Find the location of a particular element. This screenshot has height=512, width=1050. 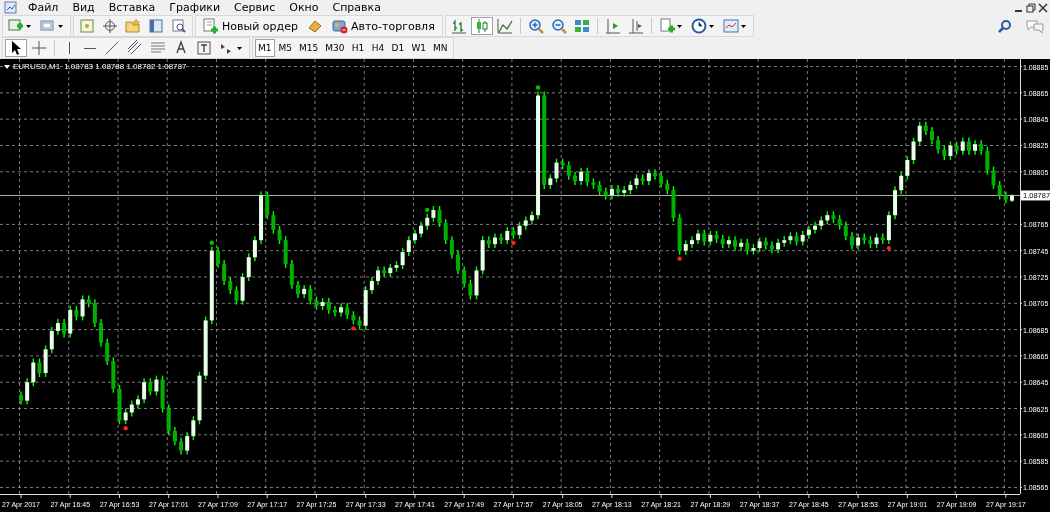

timeframe-button: H4 is located at coordinates (378, 48).